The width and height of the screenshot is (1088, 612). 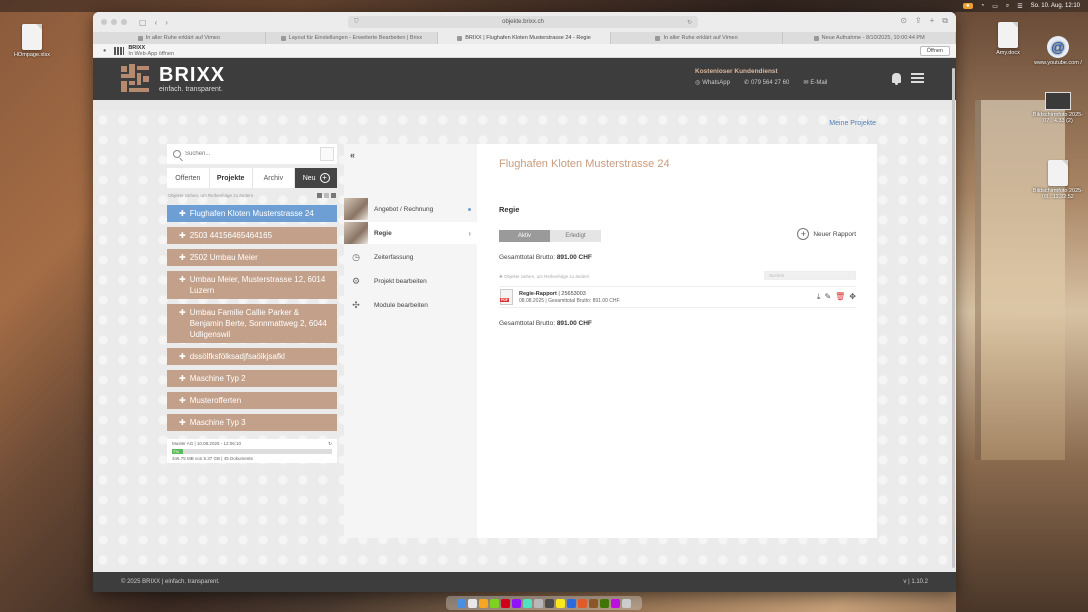 What do you see at coordinates (156, 22) in the screenshot?
I see `back-icon: ‹` at bounding box center [156, 22].